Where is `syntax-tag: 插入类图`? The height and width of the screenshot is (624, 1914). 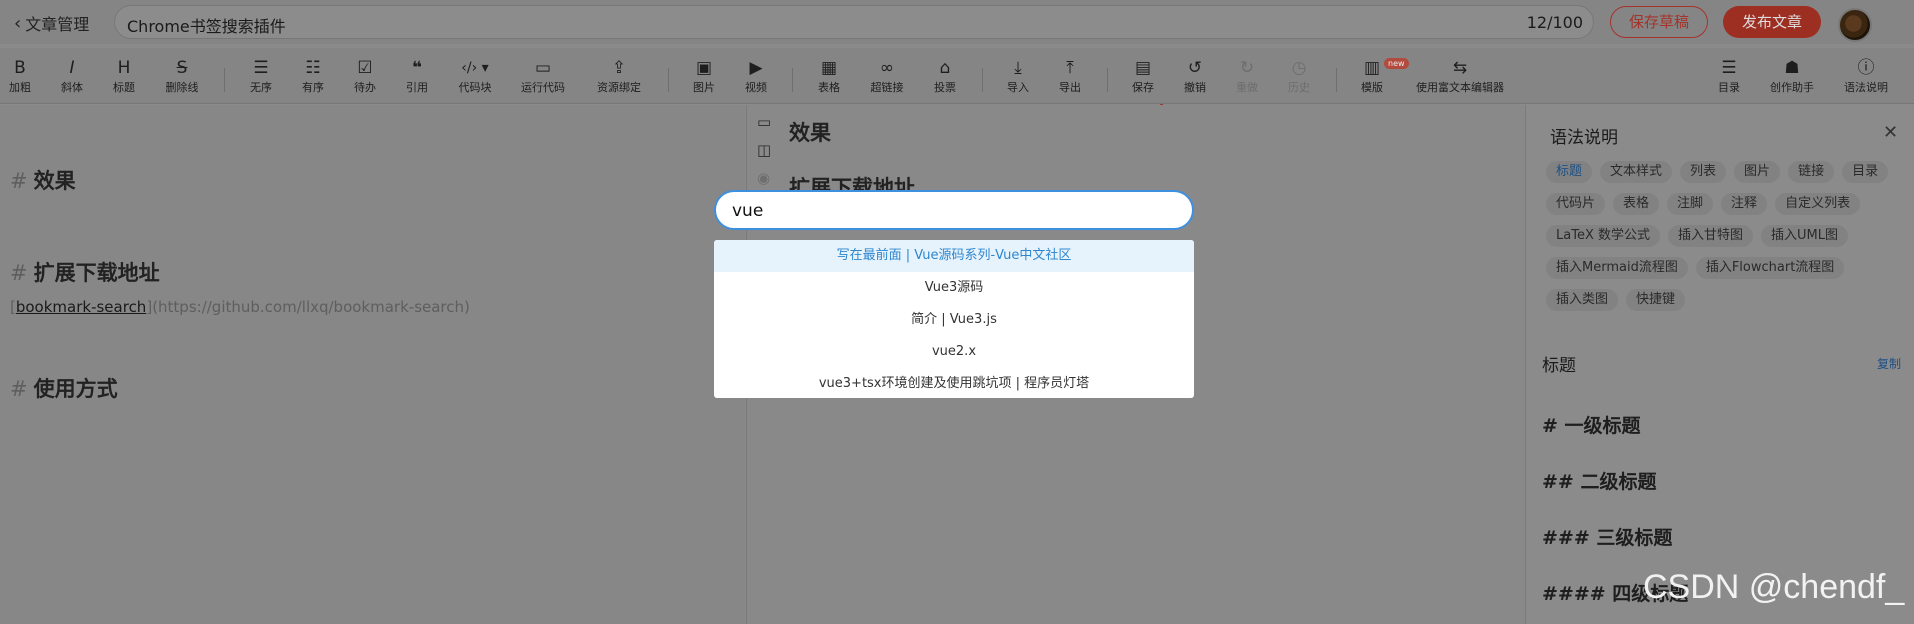
syntax-tag: 插入类图 is located at coordinates (1582, 300).